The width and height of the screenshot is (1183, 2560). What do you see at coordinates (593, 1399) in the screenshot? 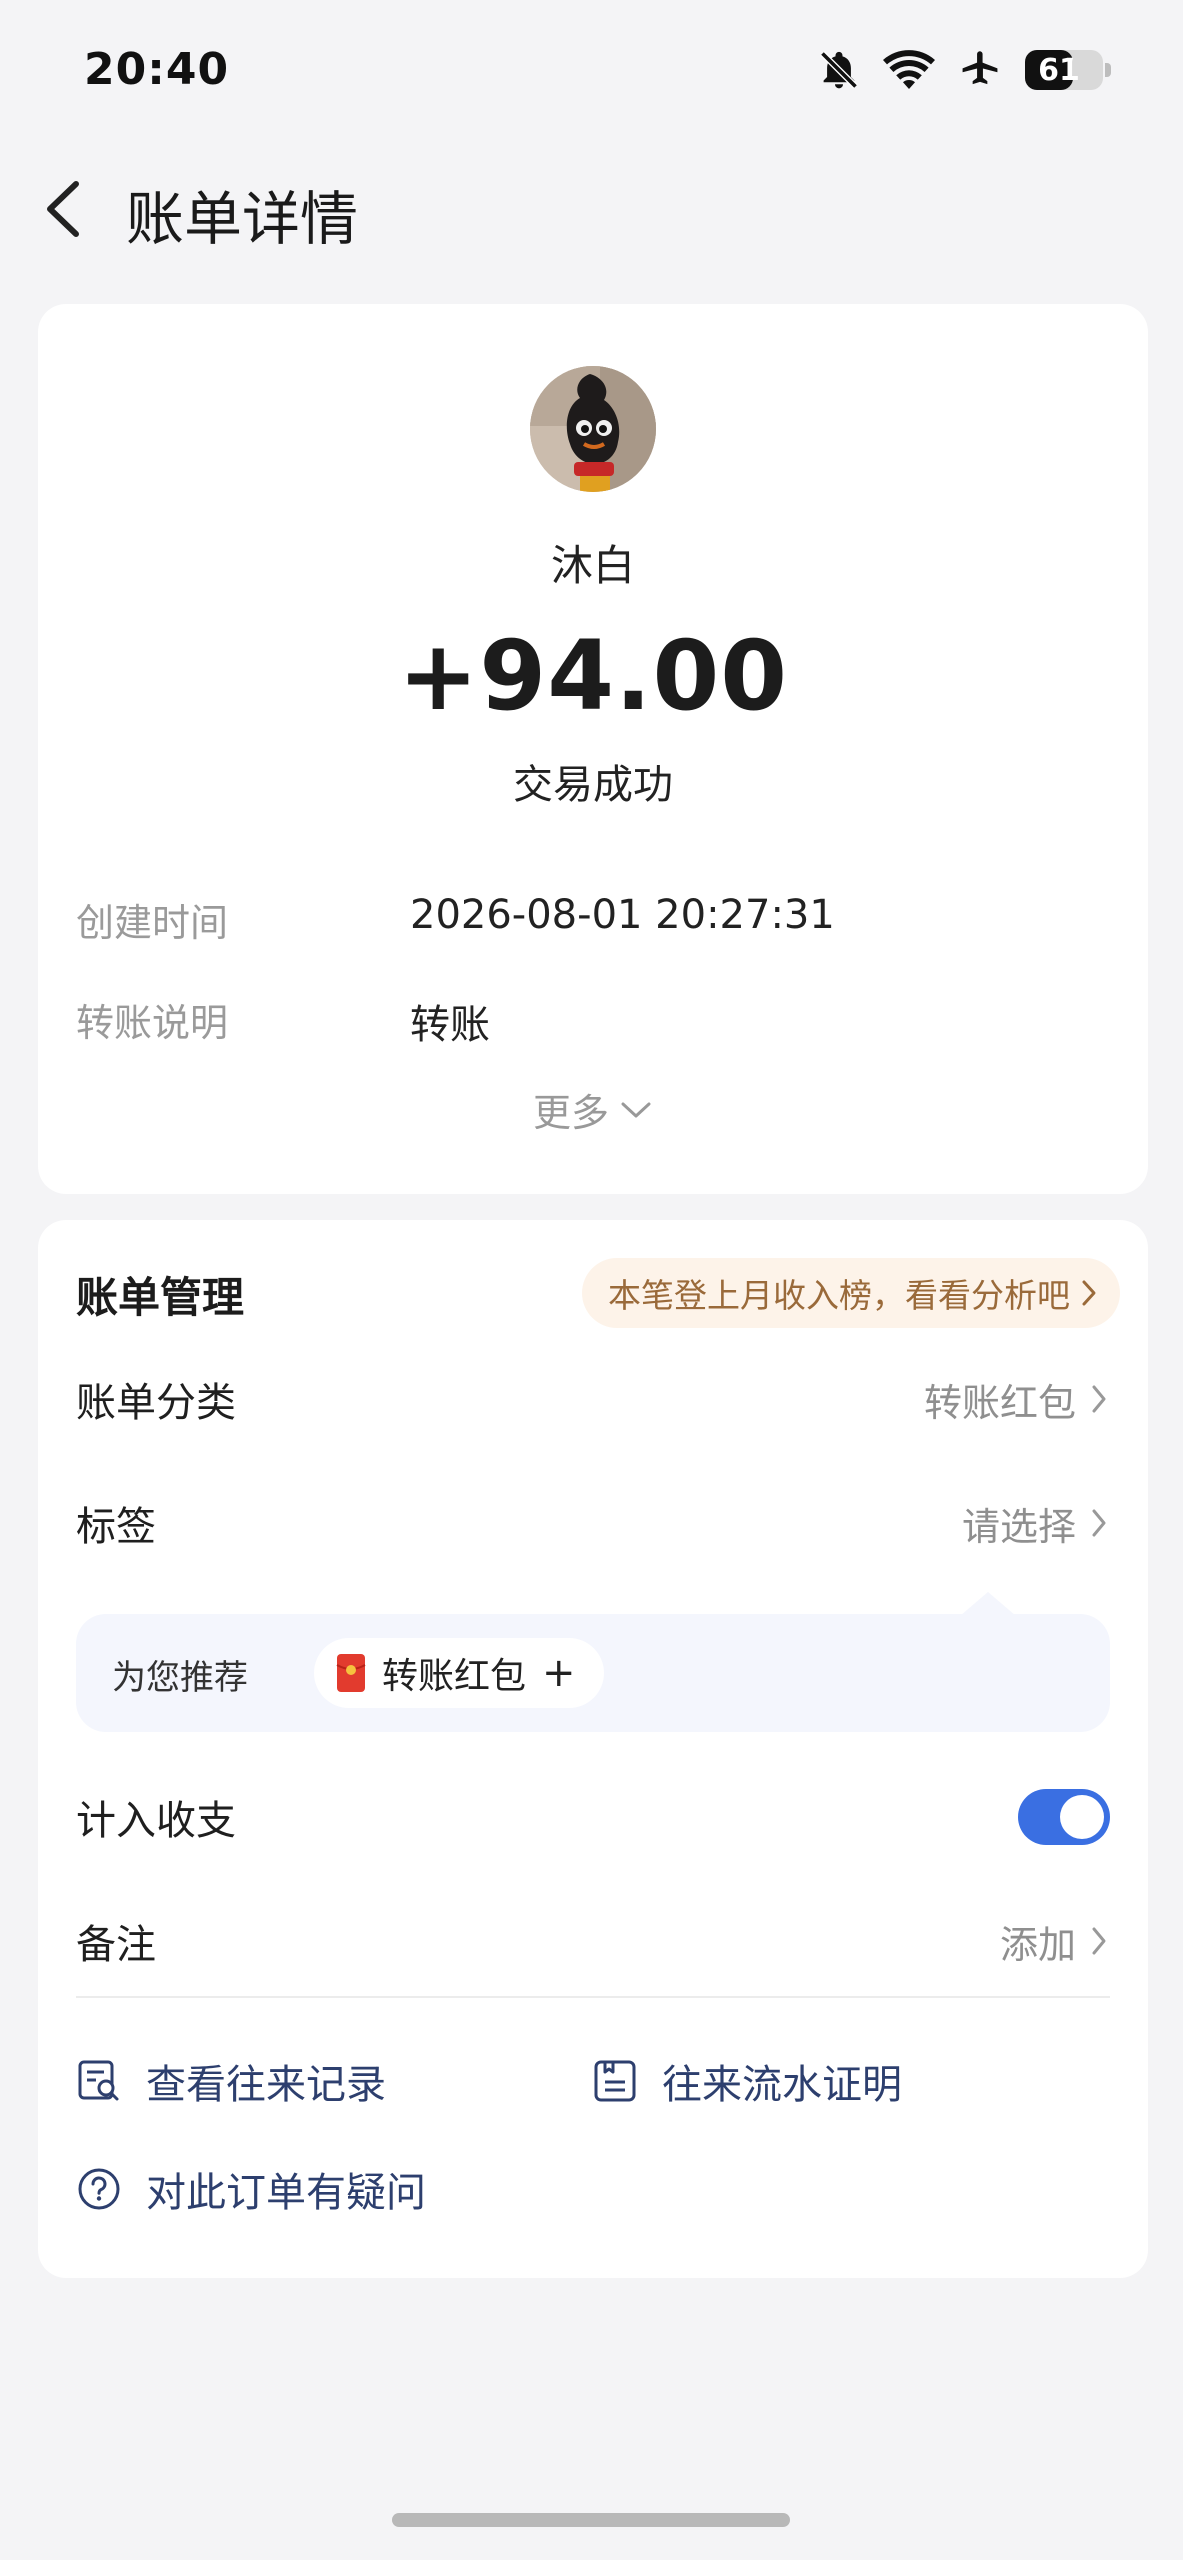
I see `bill-category-row: 账单分类 转账红包` at bounding box center [593, 1399].